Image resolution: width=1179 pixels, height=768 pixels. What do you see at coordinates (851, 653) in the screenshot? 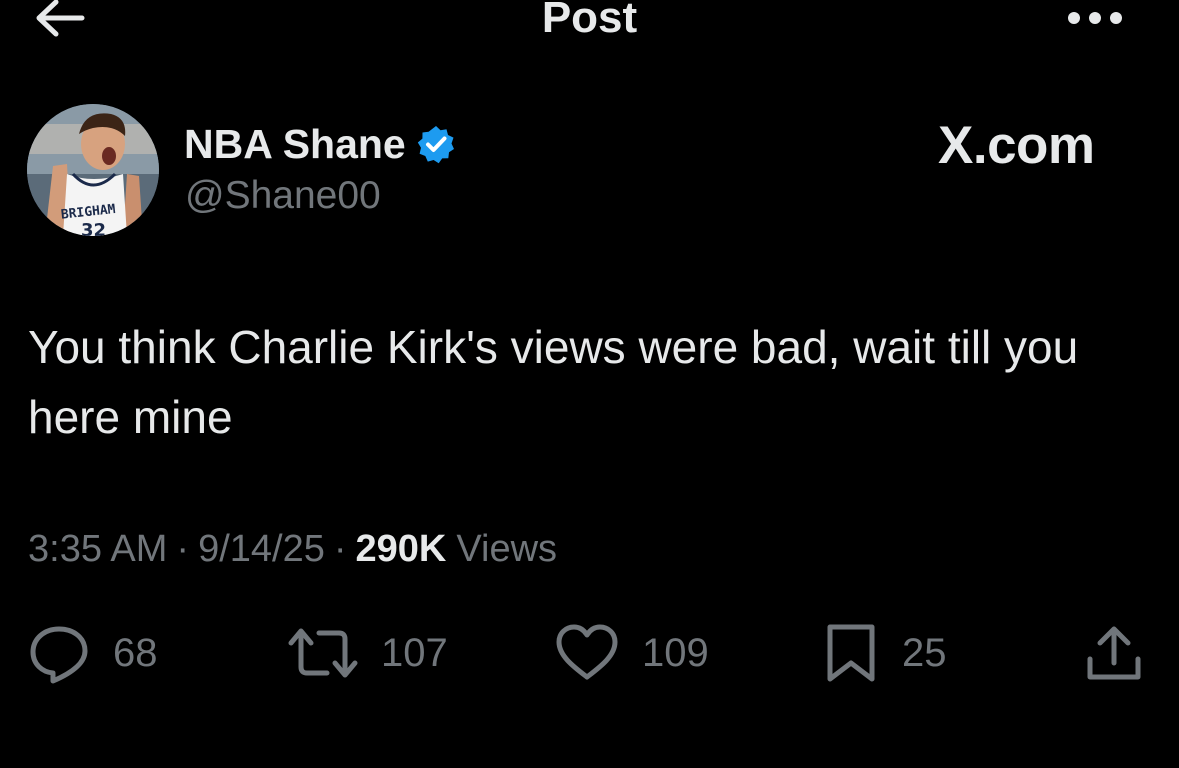
I see `bookmark-icon` at bounding box center [851, 653].